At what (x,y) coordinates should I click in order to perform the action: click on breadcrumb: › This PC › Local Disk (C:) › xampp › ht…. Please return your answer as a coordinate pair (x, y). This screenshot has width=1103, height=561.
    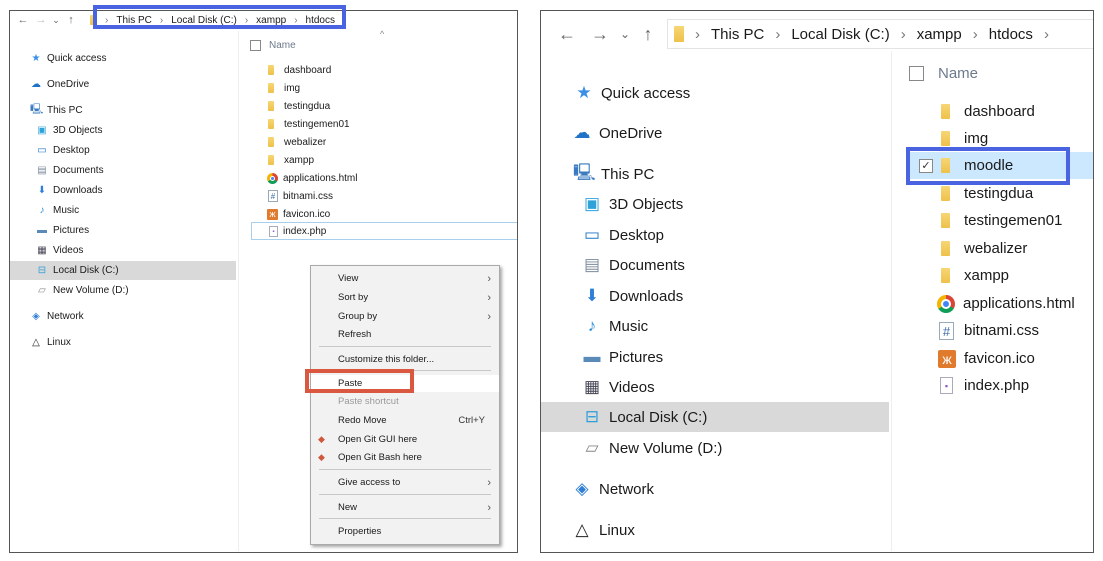
    Looking at the image, I should click on (880, 34).